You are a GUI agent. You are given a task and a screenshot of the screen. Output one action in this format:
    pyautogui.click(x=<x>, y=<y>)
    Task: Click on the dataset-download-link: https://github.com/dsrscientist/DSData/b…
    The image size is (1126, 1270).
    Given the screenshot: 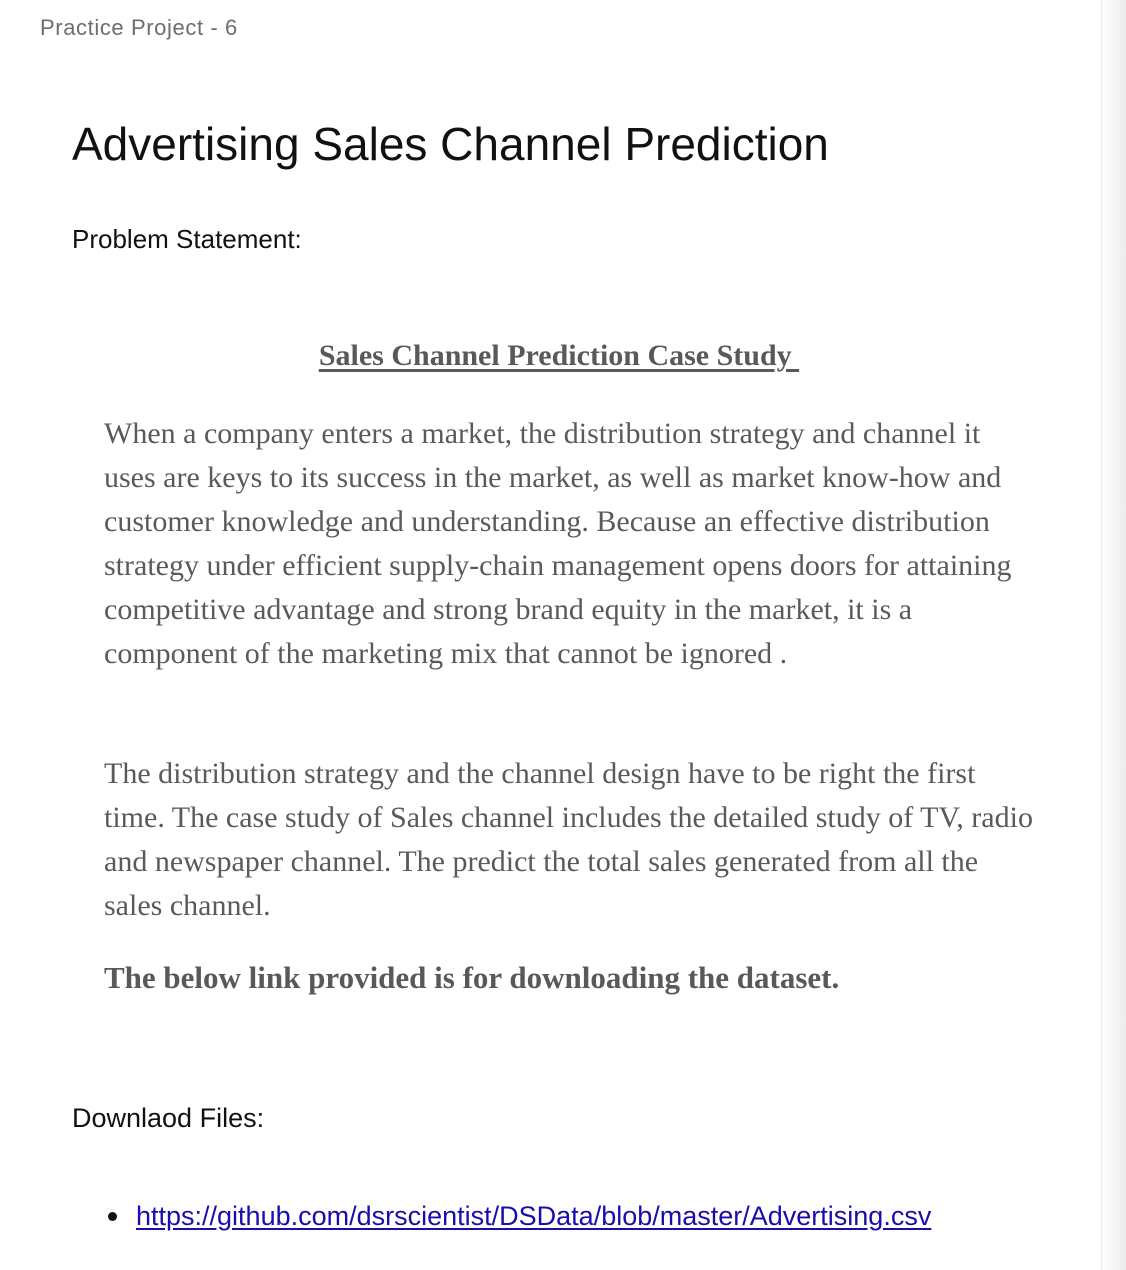 What is the action you would take?
    pyautogui.click(x=533, y=1216)
    